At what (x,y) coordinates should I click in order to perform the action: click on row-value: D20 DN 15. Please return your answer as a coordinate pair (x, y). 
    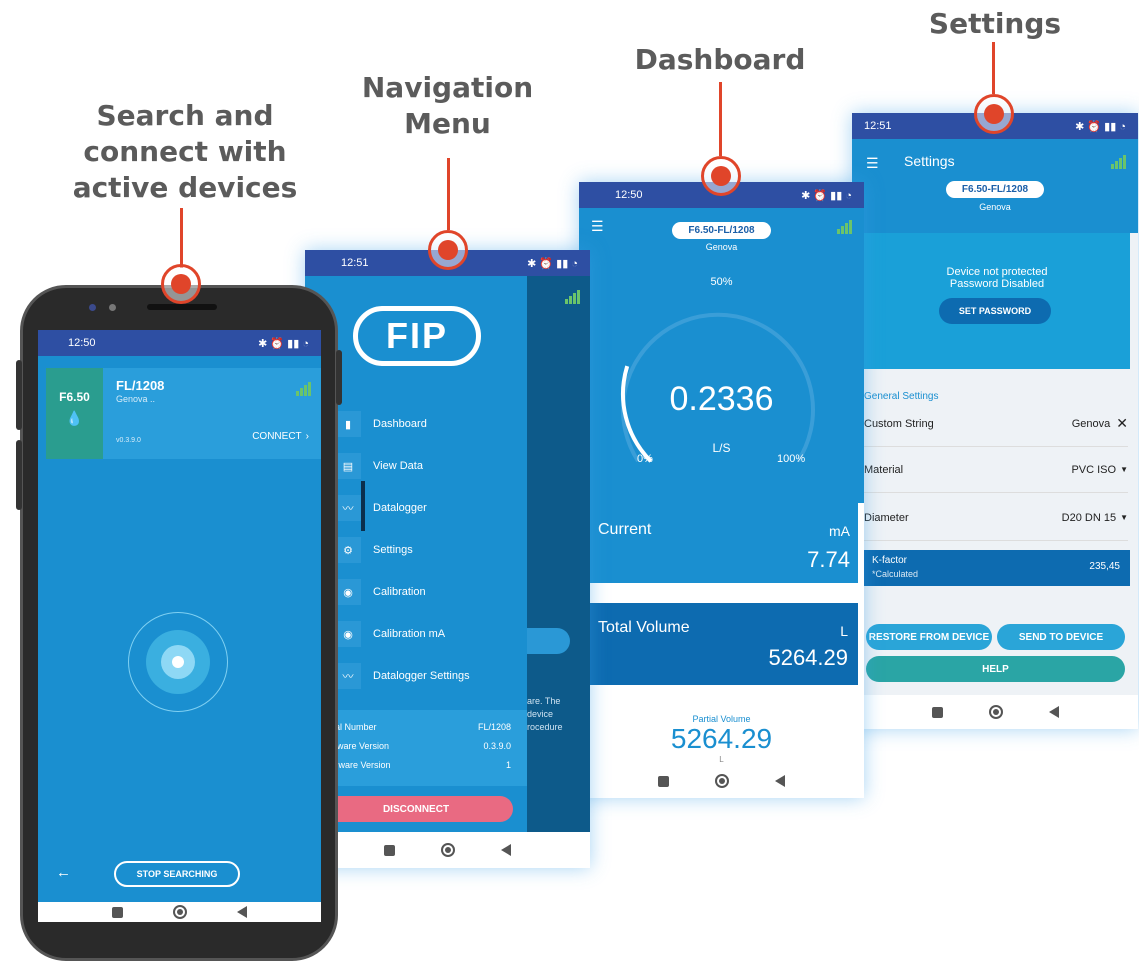
    Looking at the image, I should click on (1089, 517).